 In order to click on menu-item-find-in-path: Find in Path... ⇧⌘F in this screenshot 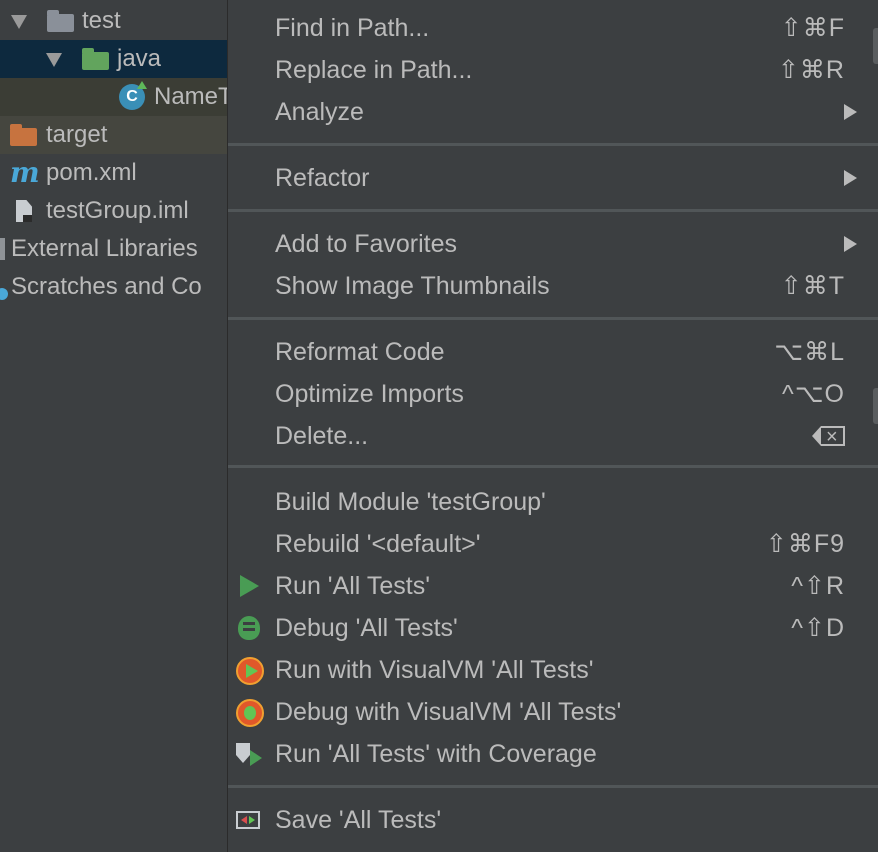, I will do `click(553, 28)`.